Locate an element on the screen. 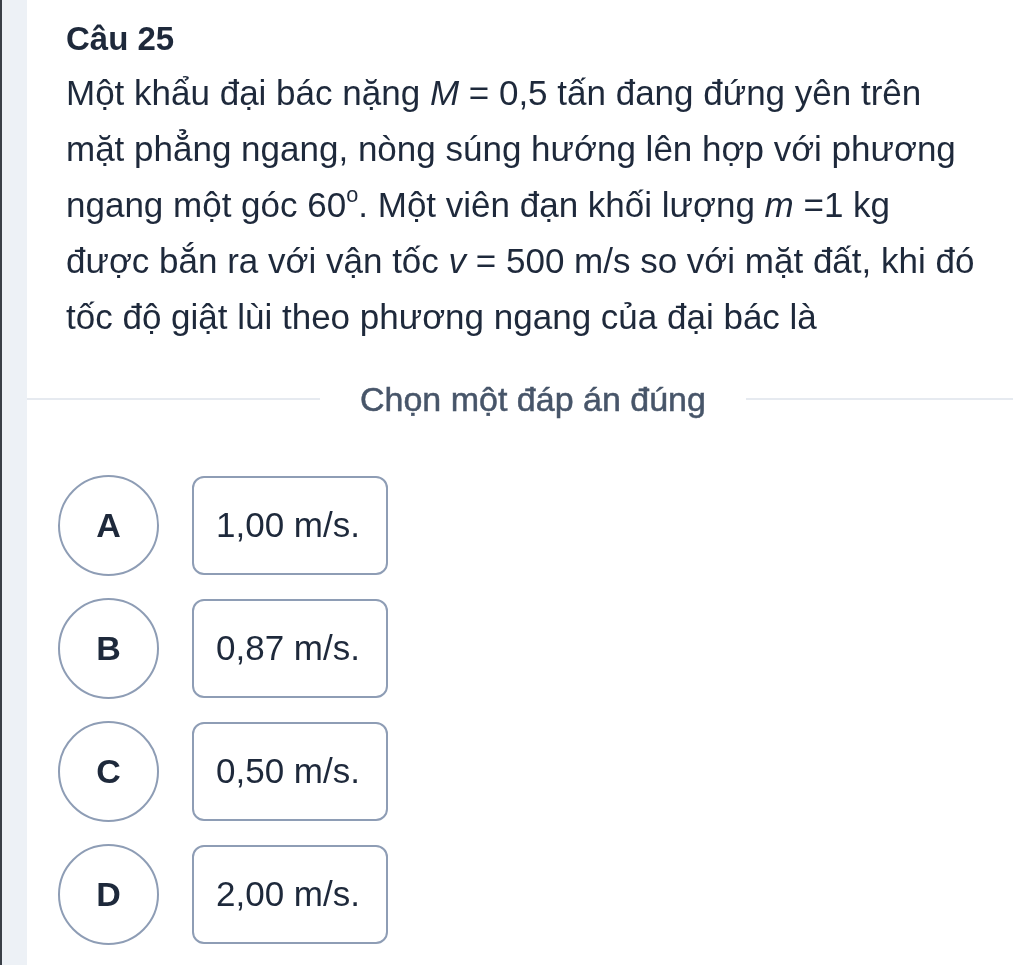  option-letter-button: C is located at coordinates (108, 771).